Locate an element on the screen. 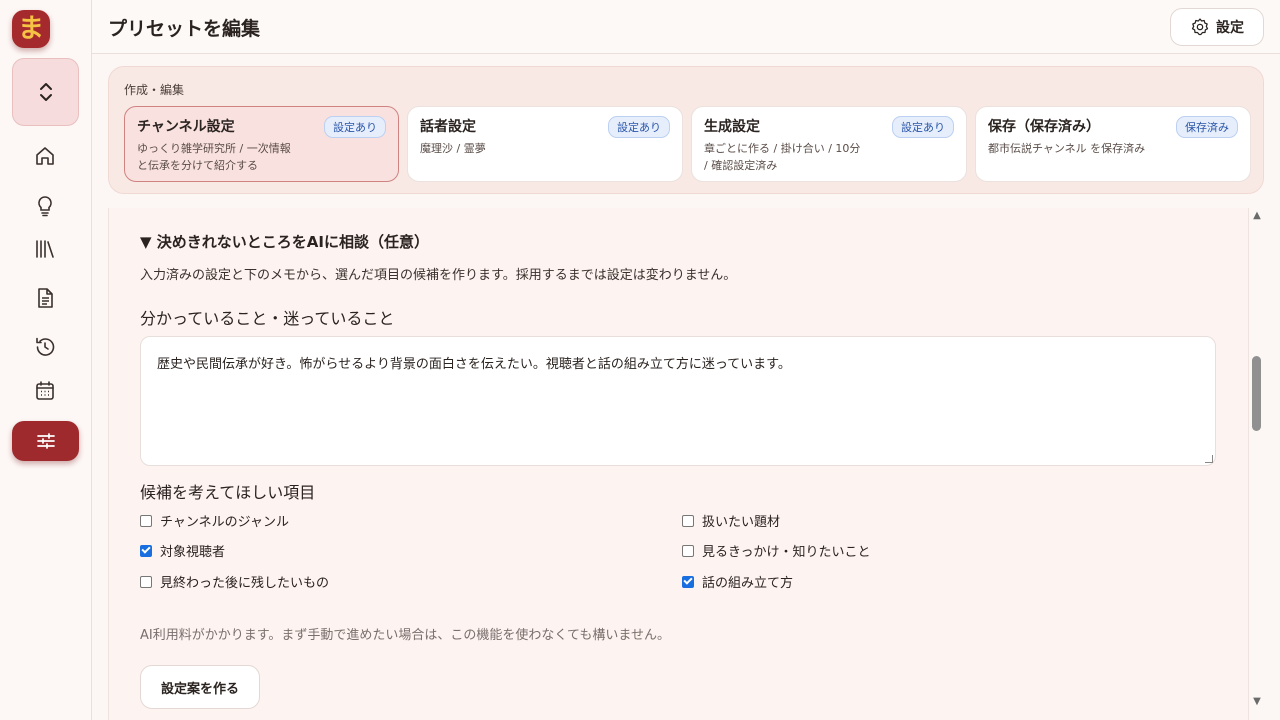  steps-label: 作成・編集 is located at coordinates (154, 90).